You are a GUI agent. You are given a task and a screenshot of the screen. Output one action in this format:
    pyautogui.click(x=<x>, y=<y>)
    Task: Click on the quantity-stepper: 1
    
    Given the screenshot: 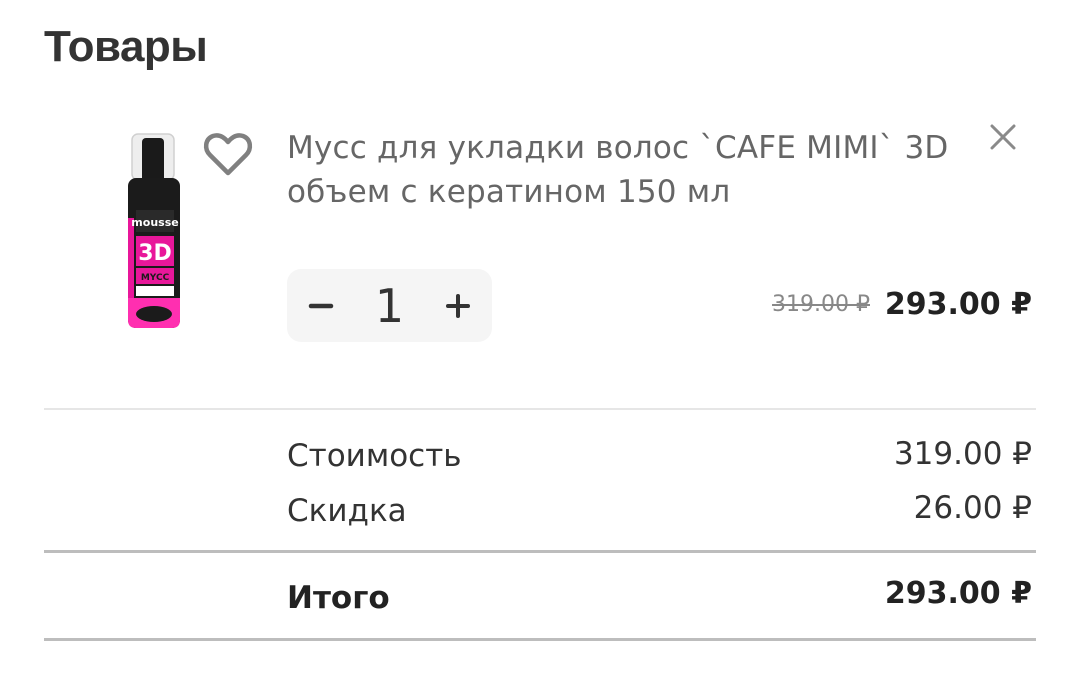 What is the action you would take?
    pyautogui.click(x=389, y=305)
    